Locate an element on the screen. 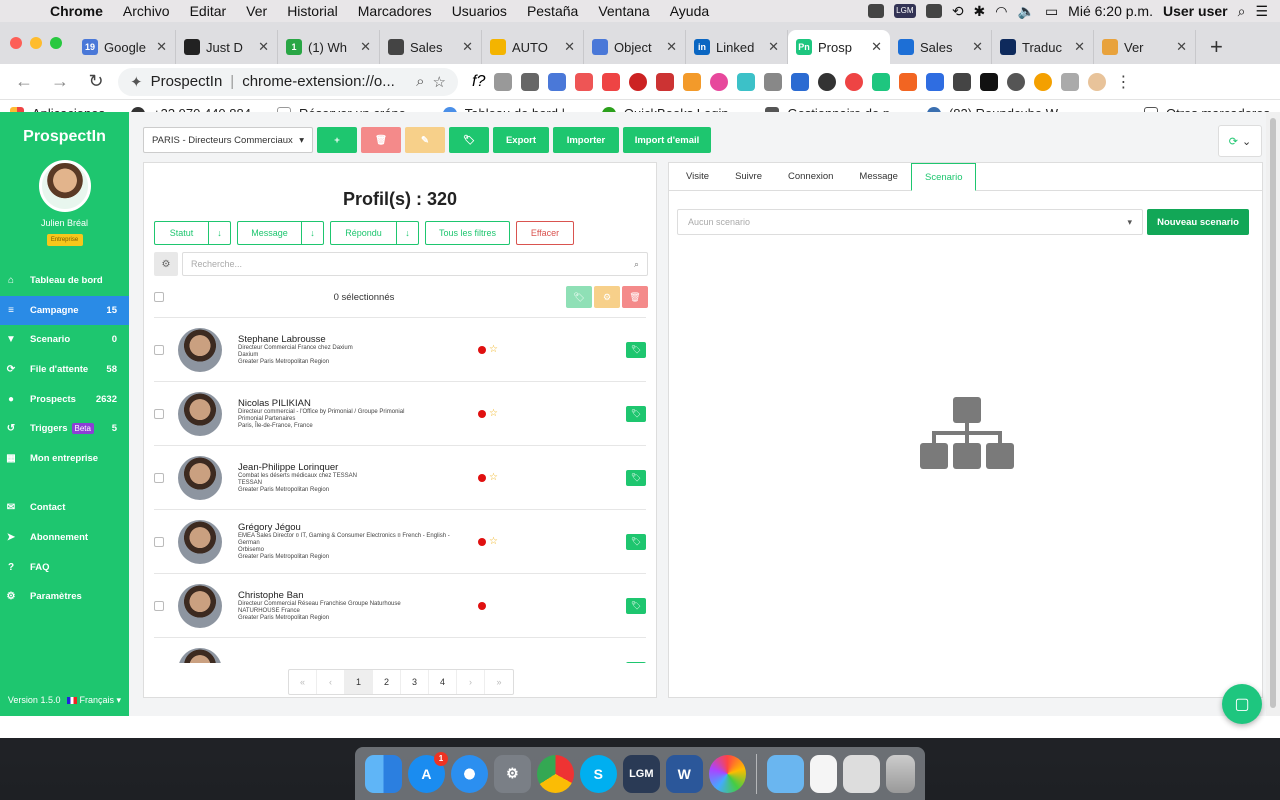  adblock-extension-icon is located at coordinates (638, 81).